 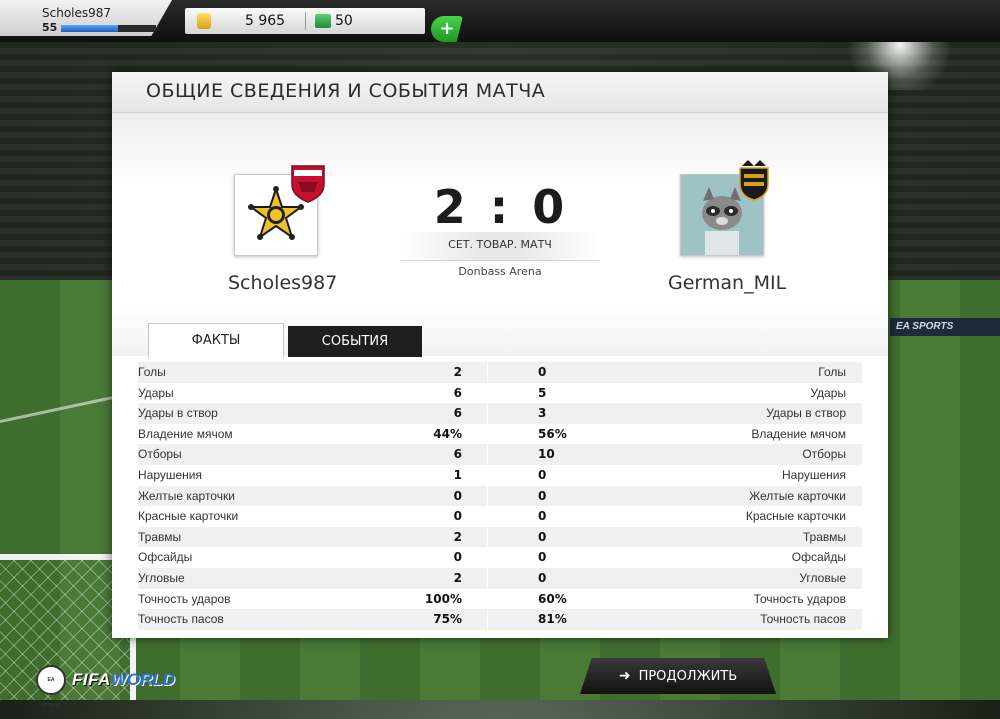 I want to click on username: Scholes987, so click(x=77, y=13).